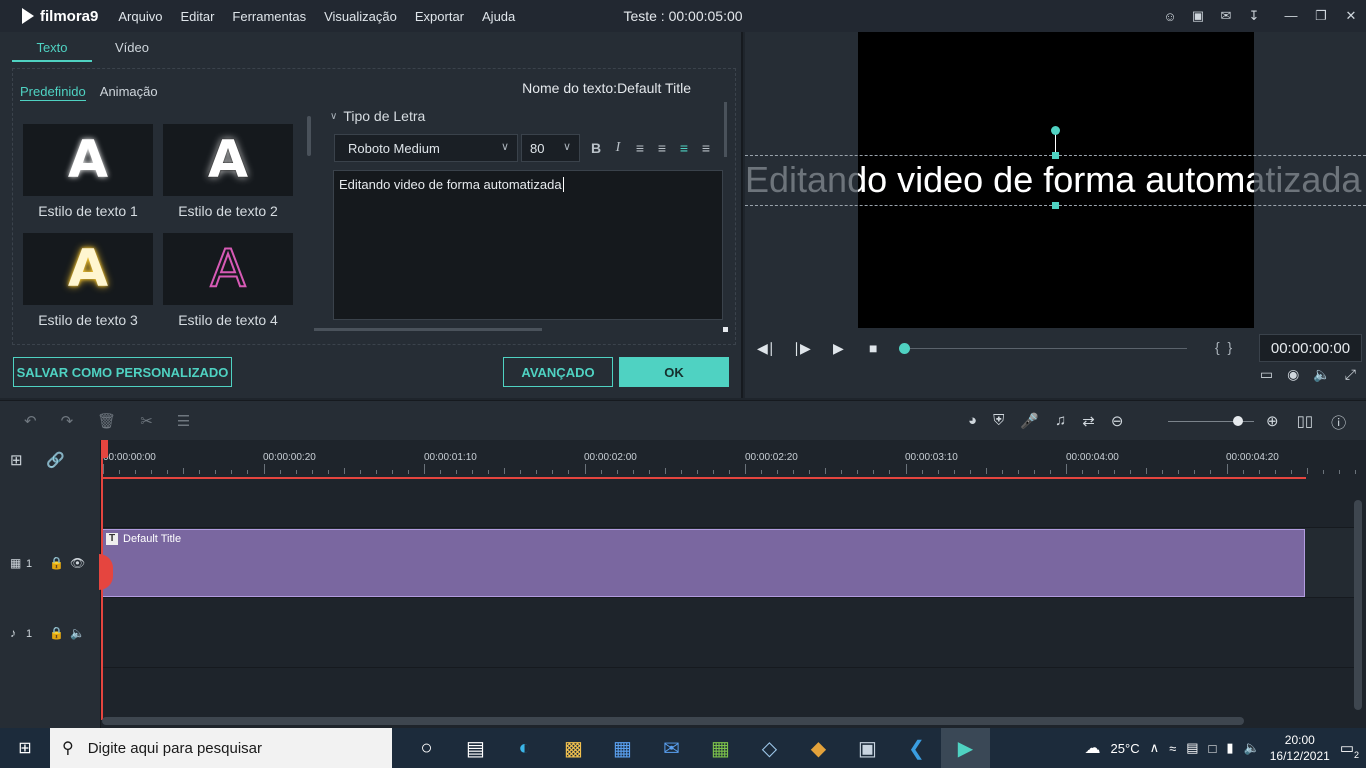 The image size is (1366, 768). I want to click on play-icon: ▶, so click(838, 348).